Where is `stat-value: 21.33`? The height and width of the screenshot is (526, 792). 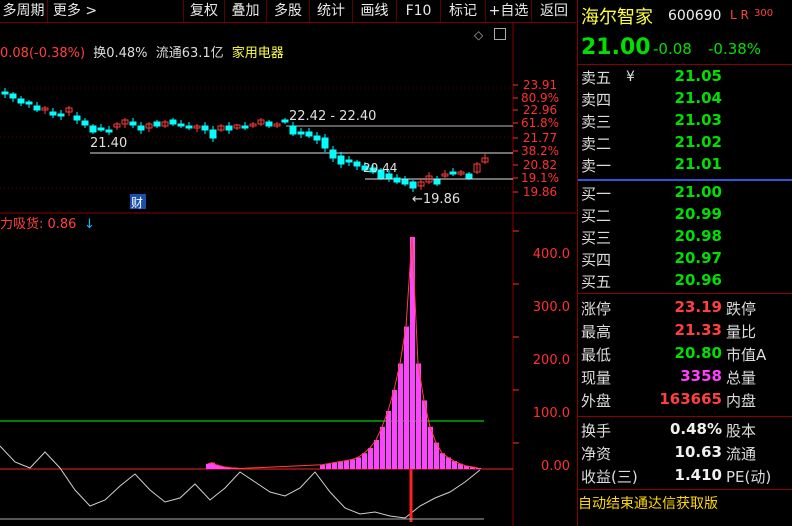 stat-value: 21.33 is located at coordinates (698, 330).